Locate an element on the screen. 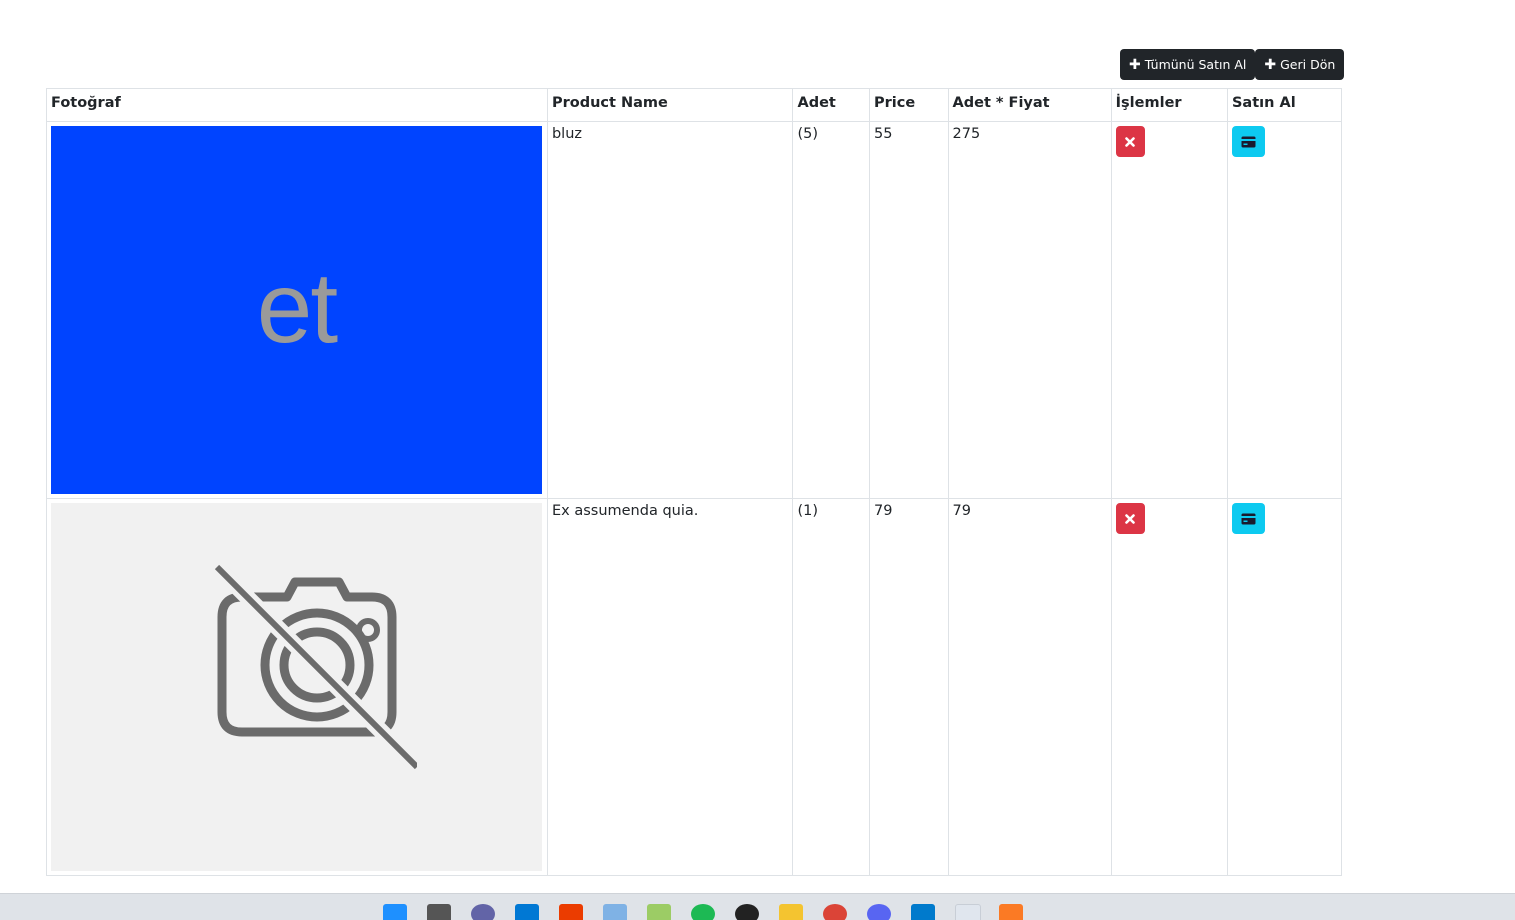  task-view-icon is located at coordinates (439, 912).